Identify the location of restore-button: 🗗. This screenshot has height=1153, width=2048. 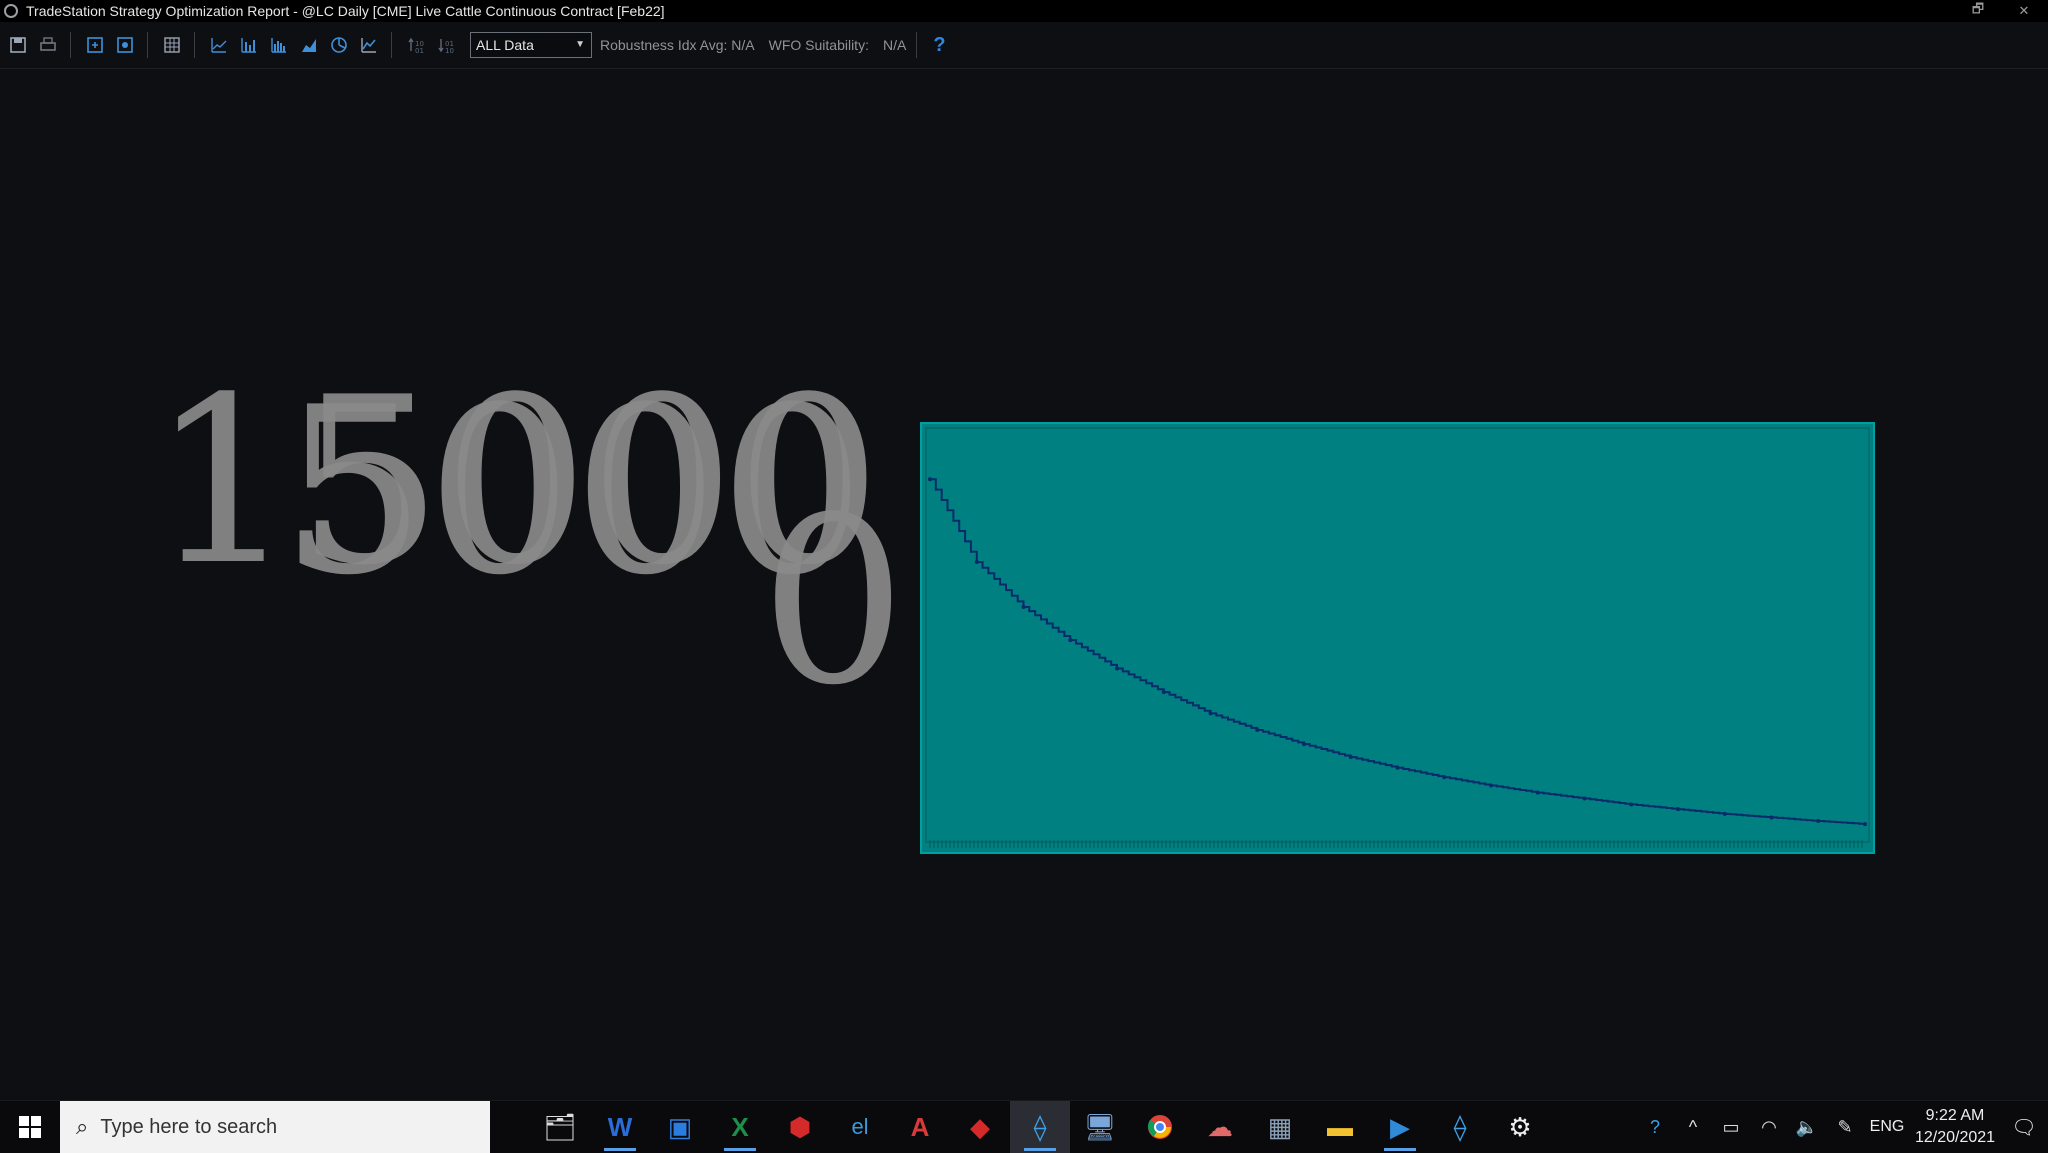
(1978, 11).